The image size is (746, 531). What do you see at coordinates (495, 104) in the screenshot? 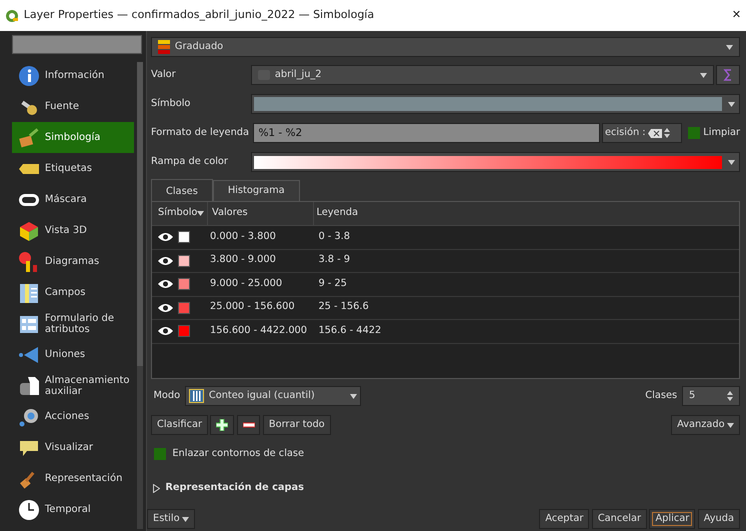
I see `symbol-dropdown` at bounding box center [495, 104].